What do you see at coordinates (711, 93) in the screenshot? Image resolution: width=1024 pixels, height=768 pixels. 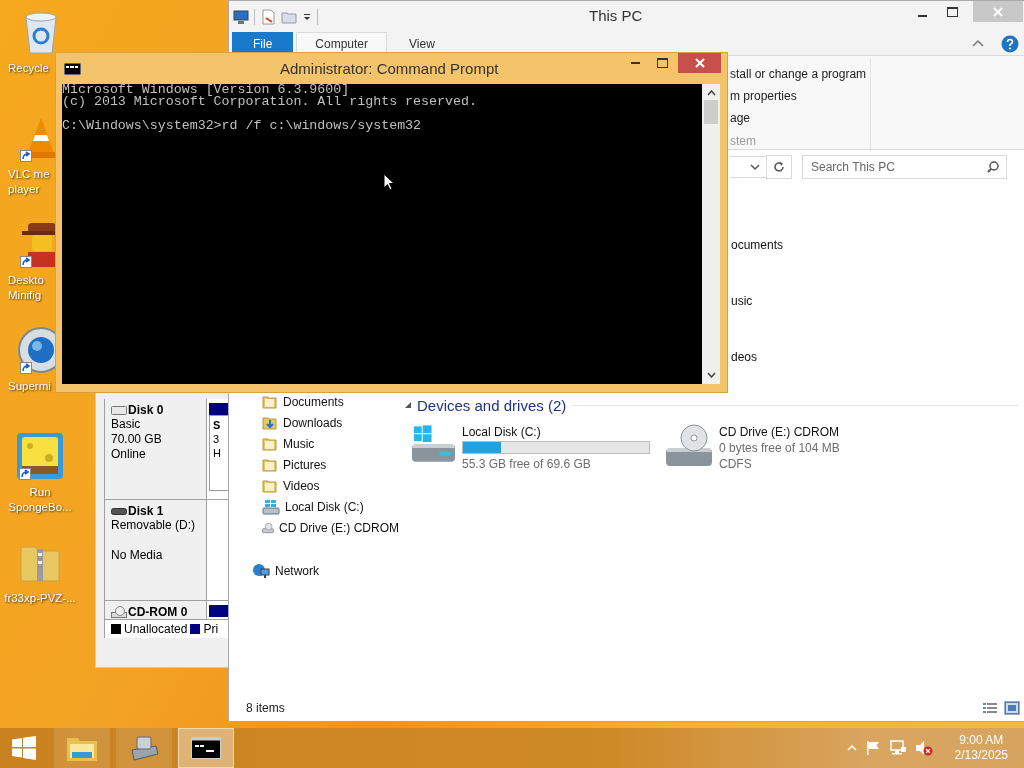 I see `scroll-up-icon` at bounding box center [711, 93].